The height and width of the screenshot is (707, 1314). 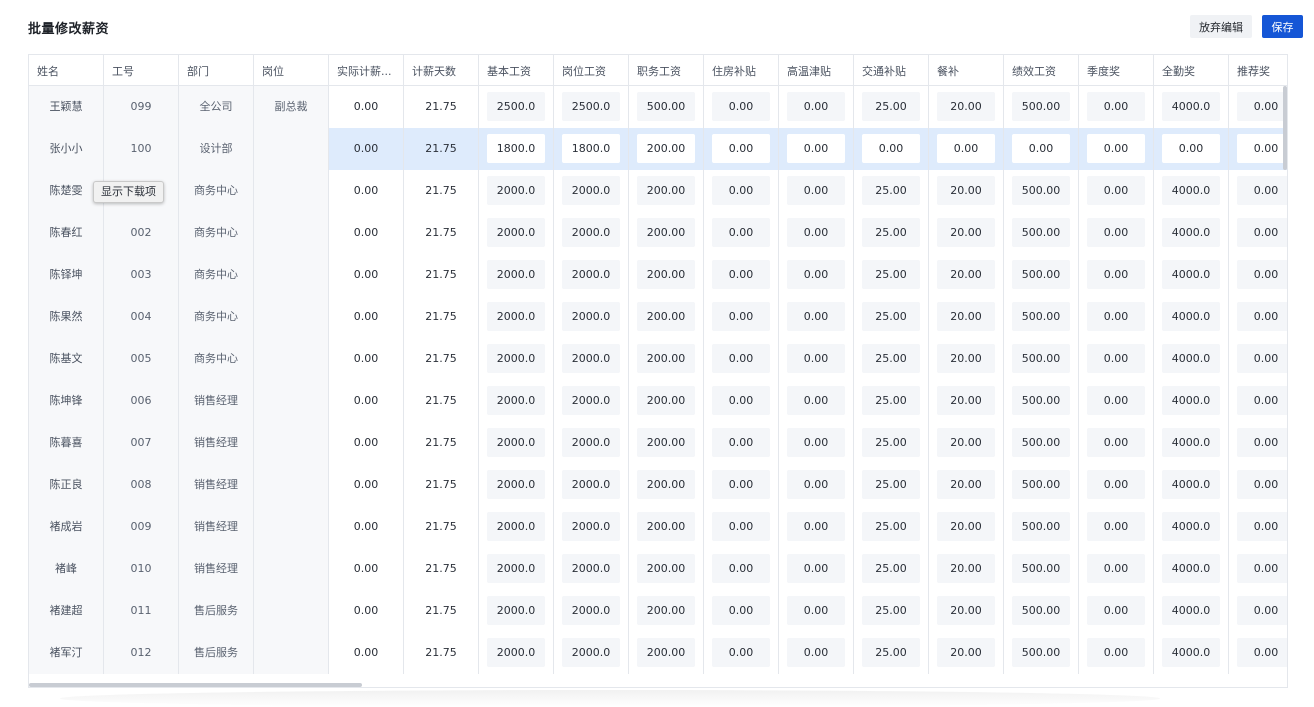 I want to click on save-button: 保存, so click(x=1282, y=26).